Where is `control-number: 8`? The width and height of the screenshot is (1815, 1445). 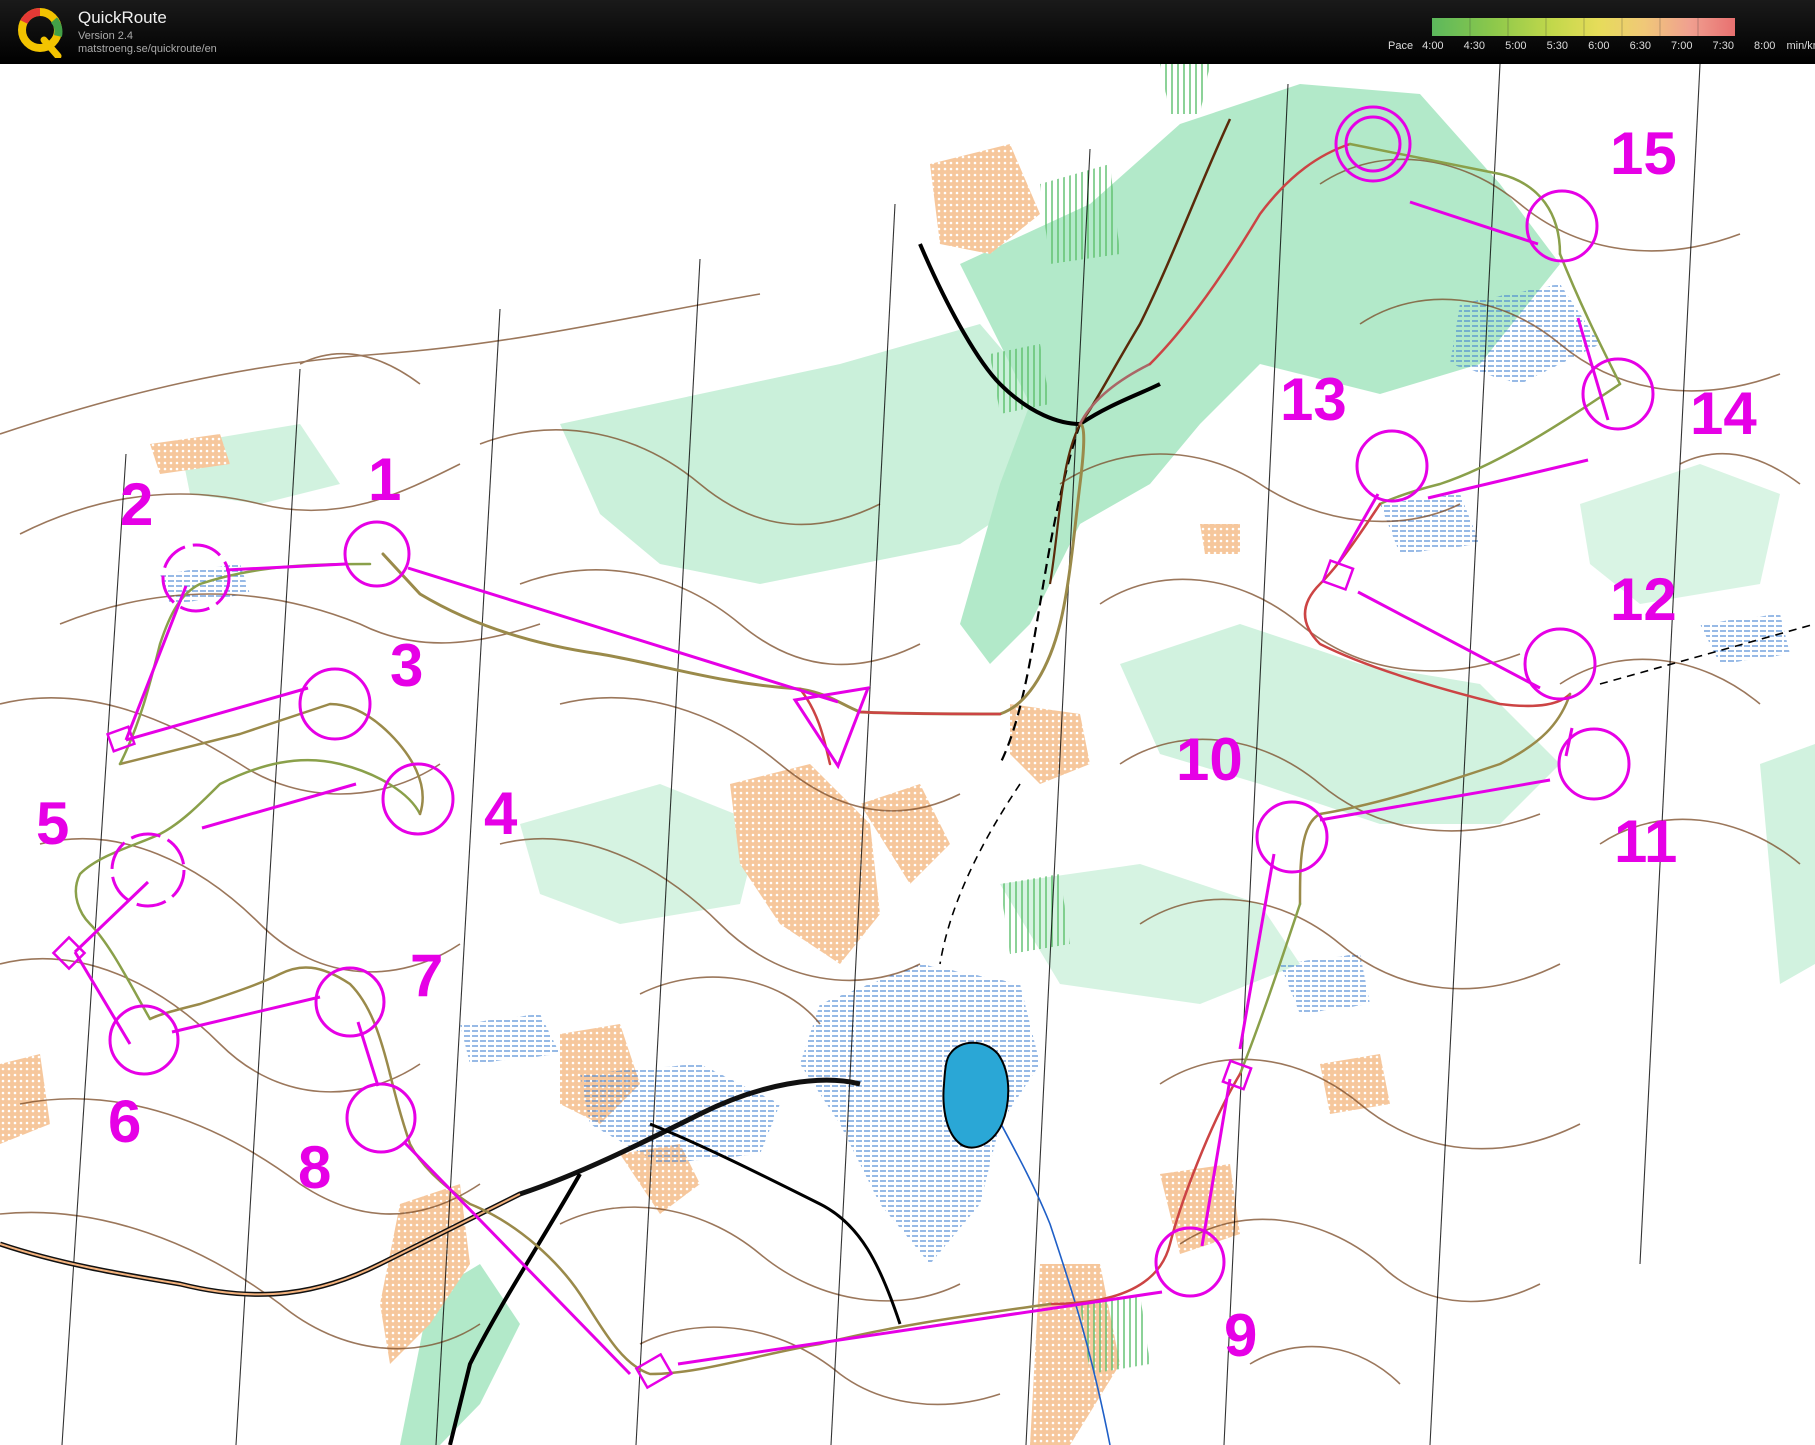
control-number: 8 is located at coordinates (314, 1167).